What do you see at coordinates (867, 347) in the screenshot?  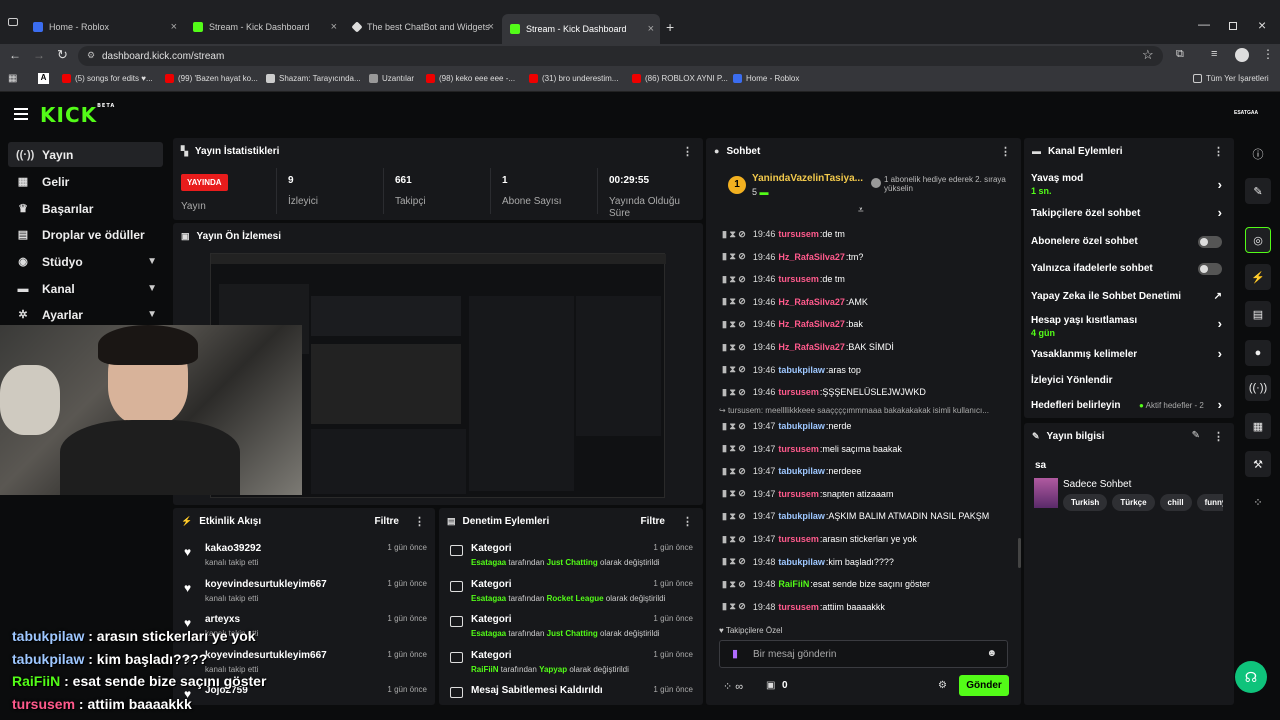 I see `chat-message: ▮ ⧗ ⊘ 19:46 Hz_RafaSilva27: BAK SİMDİ` at bounding box center [867, 347].